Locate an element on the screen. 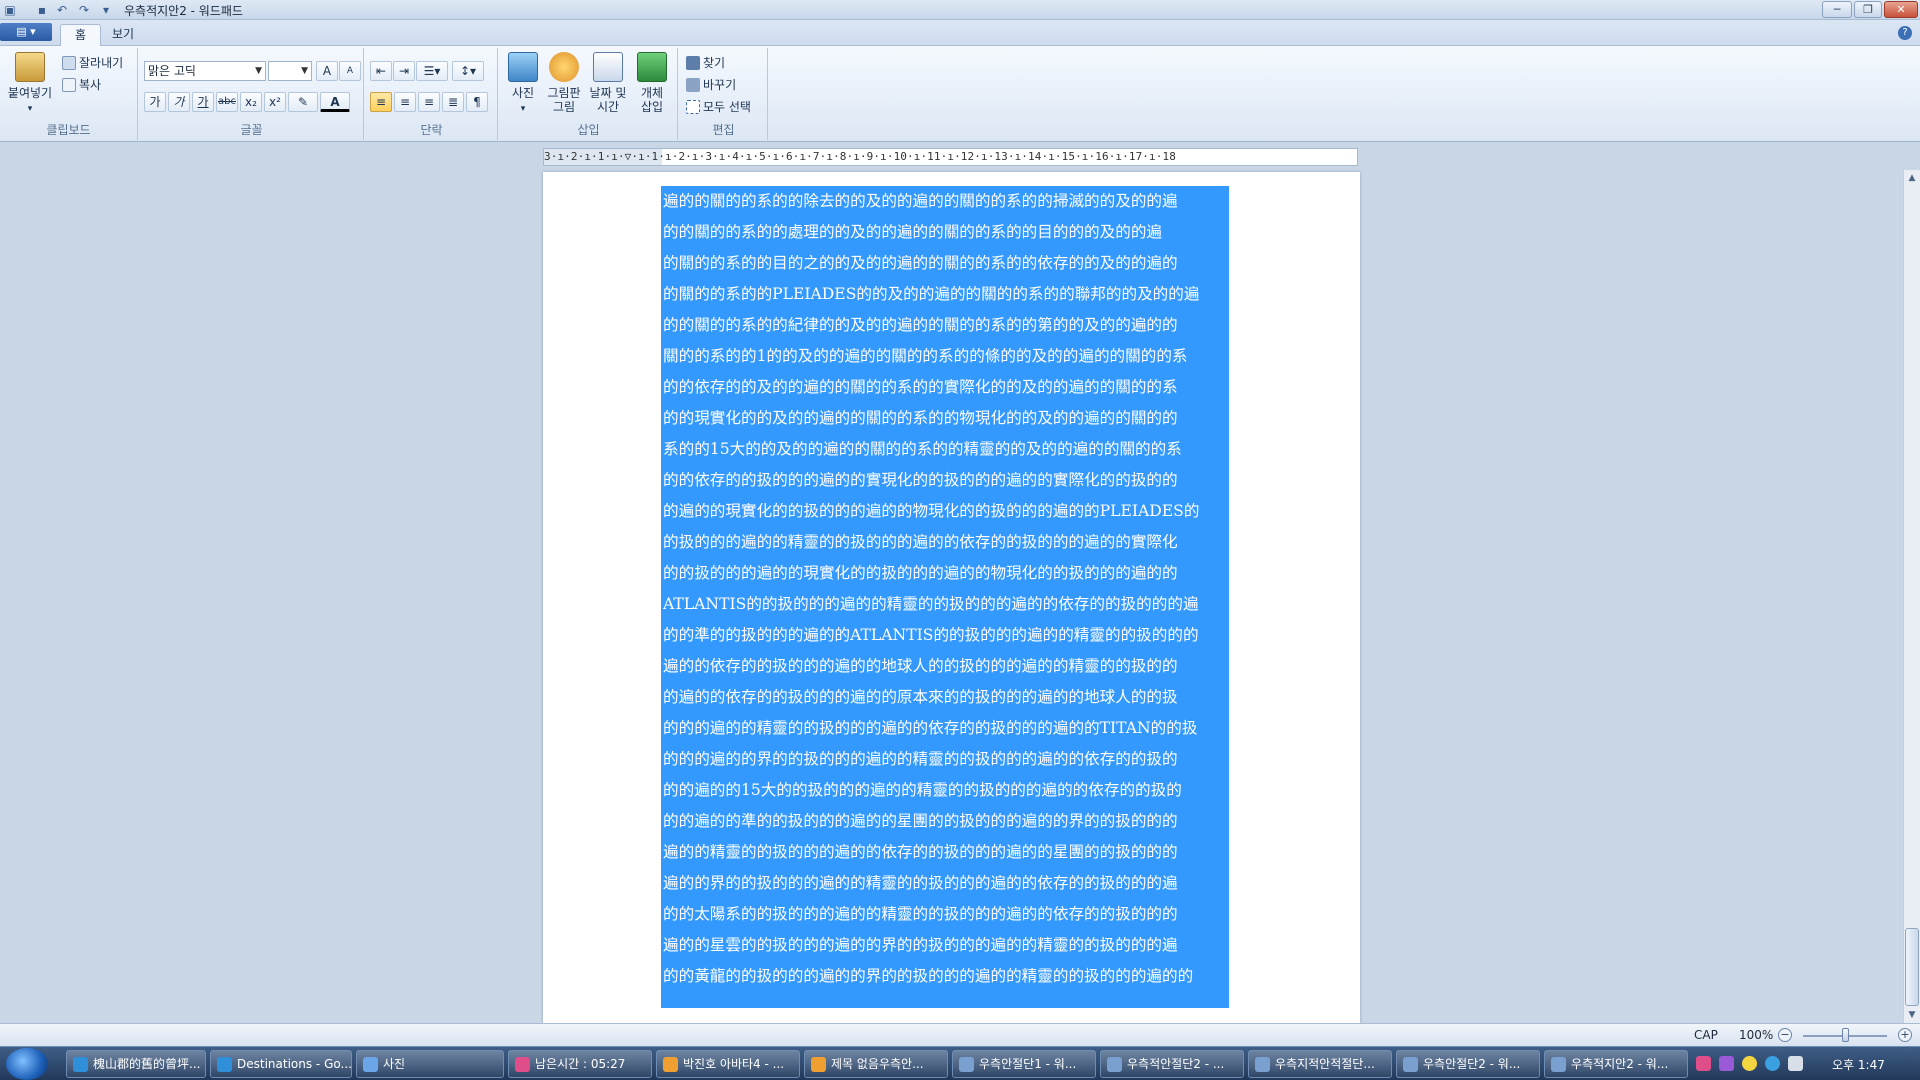 This screenshot has height=1080, width=1920. italic-button: 가 is located at coordinates (179, 102).